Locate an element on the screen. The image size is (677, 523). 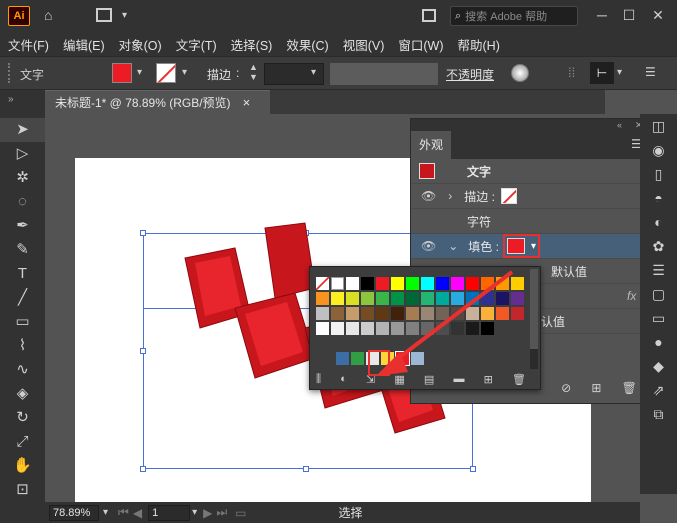
menu-edit: 编辑(E) is located at coordinates (84, 44).